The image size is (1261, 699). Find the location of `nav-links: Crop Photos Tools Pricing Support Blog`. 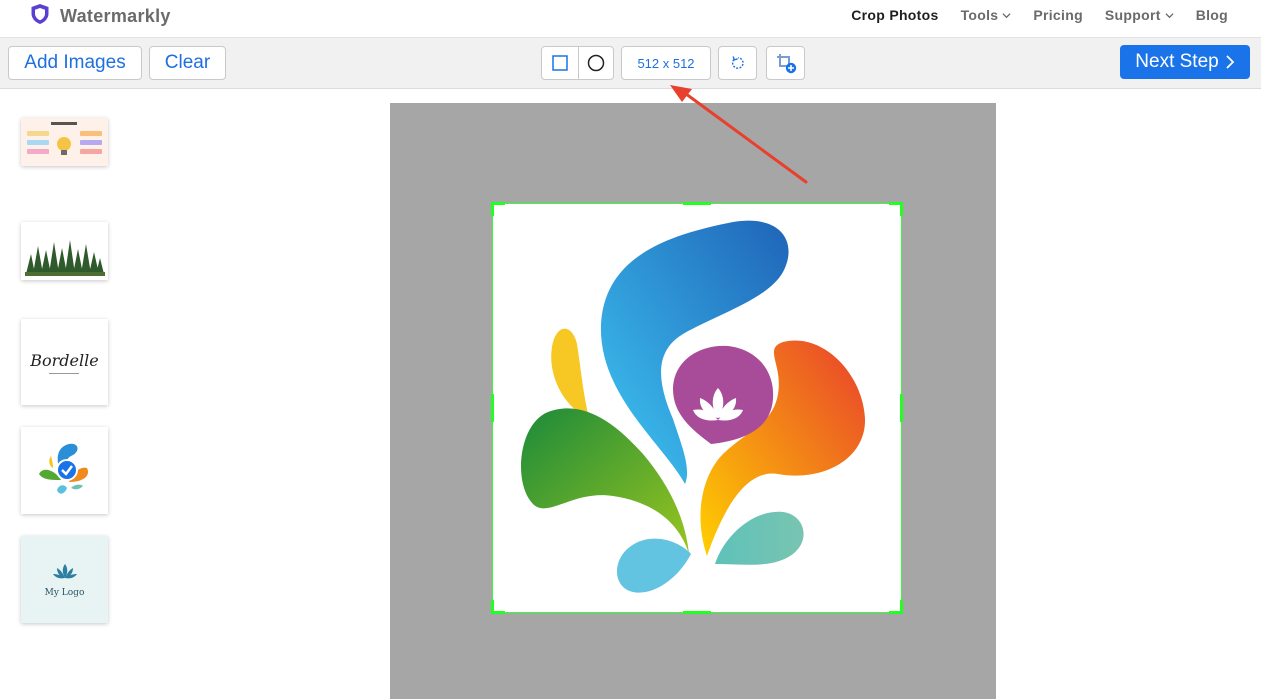

nav-links: Crop Photos Tools Pricing Support Blog is located at coordinates (1039, 15).